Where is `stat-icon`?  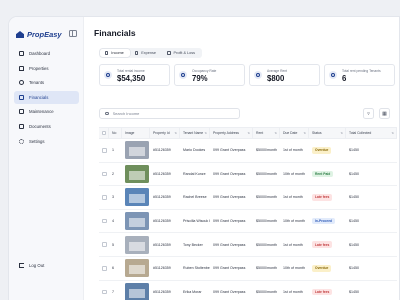
stat-icon is located at coordinates (258, 75).